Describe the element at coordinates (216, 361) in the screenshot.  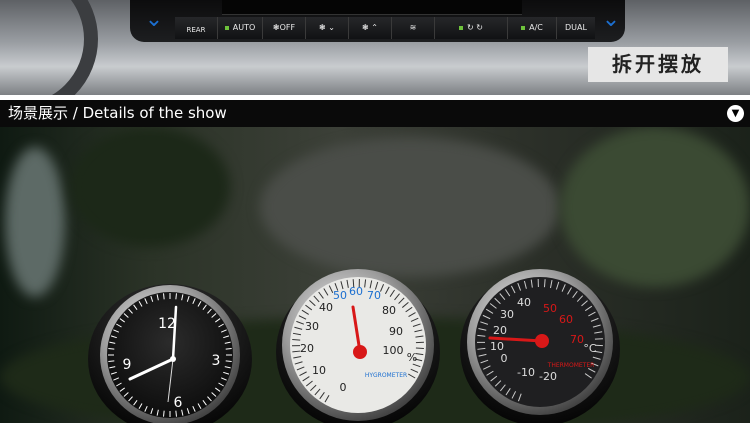
I see `clock-number-3: 3` at that location.